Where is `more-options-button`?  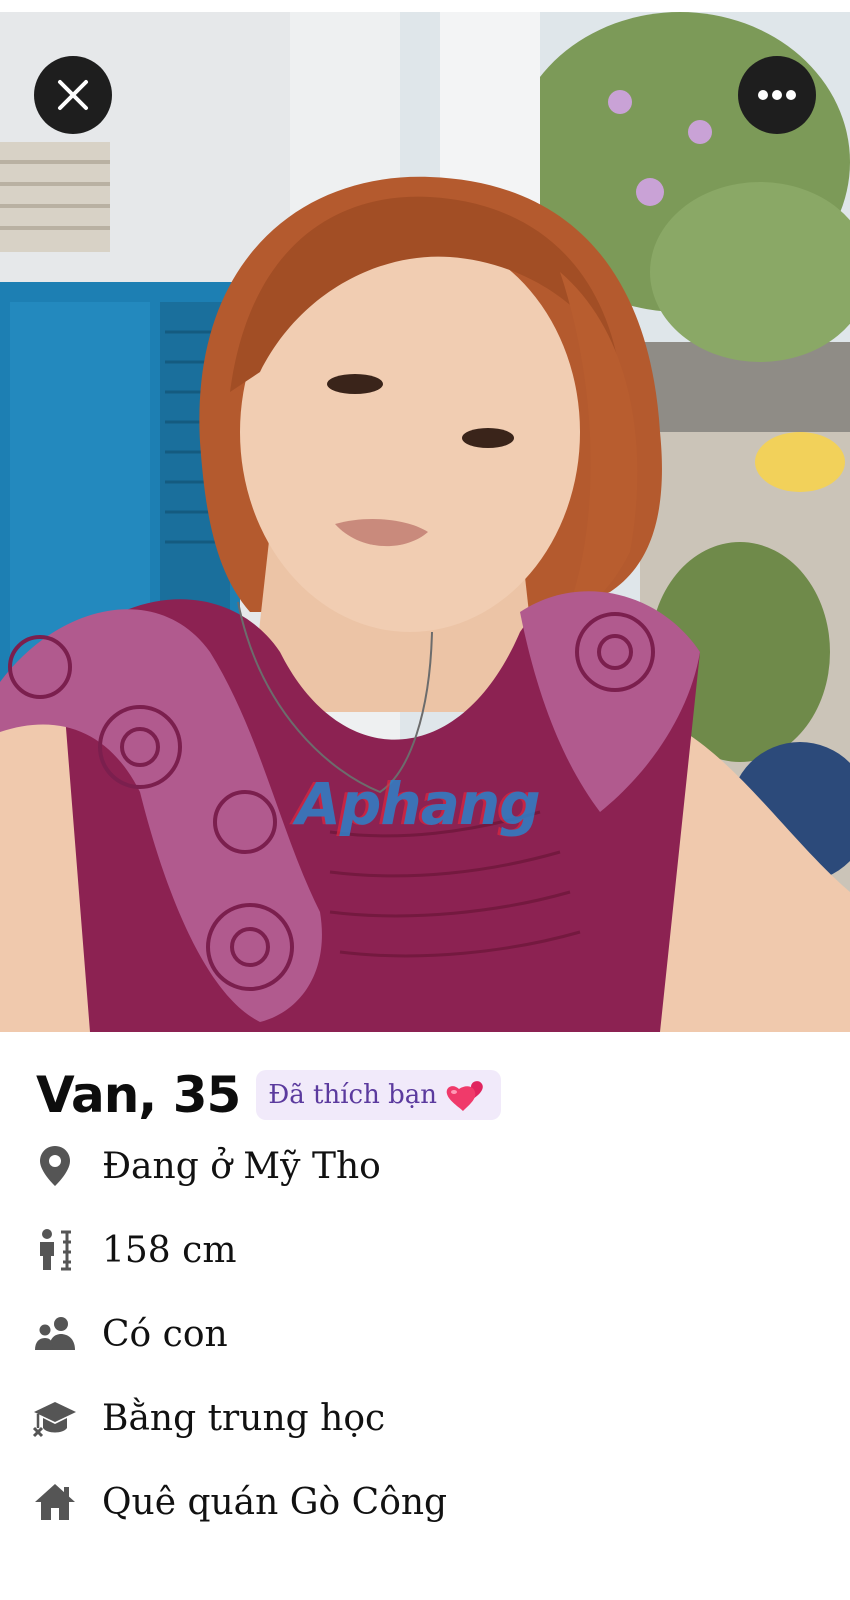 more-options-button is located at coordinates (777, 95).